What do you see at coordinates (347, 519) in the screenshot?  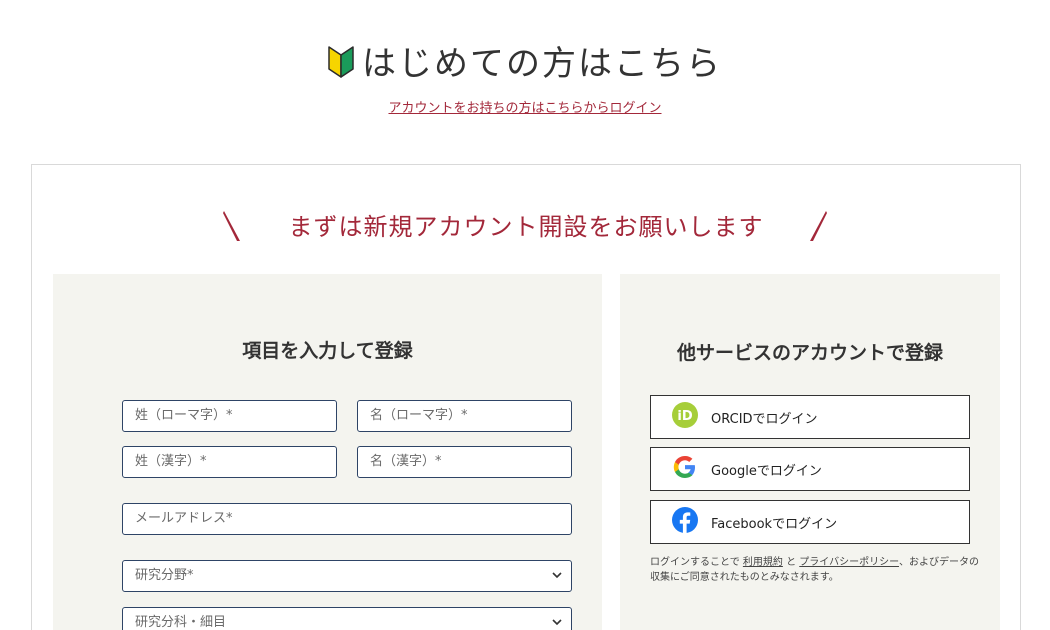 I see `email-input: メールアドレス*` at bounding box center [347, 519].